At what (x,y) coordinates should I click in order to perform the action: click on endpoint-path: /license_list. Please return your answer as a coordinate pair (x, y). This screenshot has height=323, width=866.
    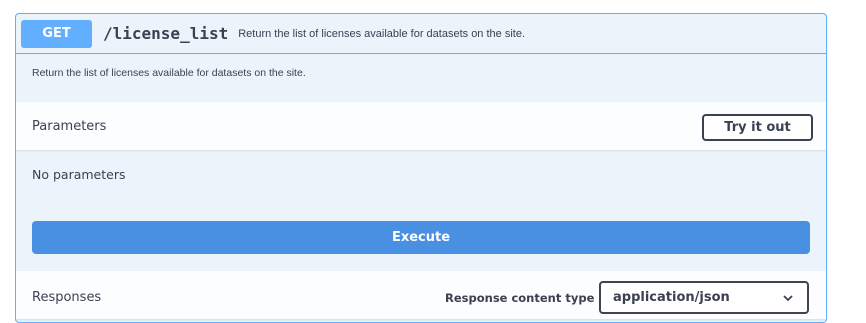
    Looking at the image, I should click on (166, 33).